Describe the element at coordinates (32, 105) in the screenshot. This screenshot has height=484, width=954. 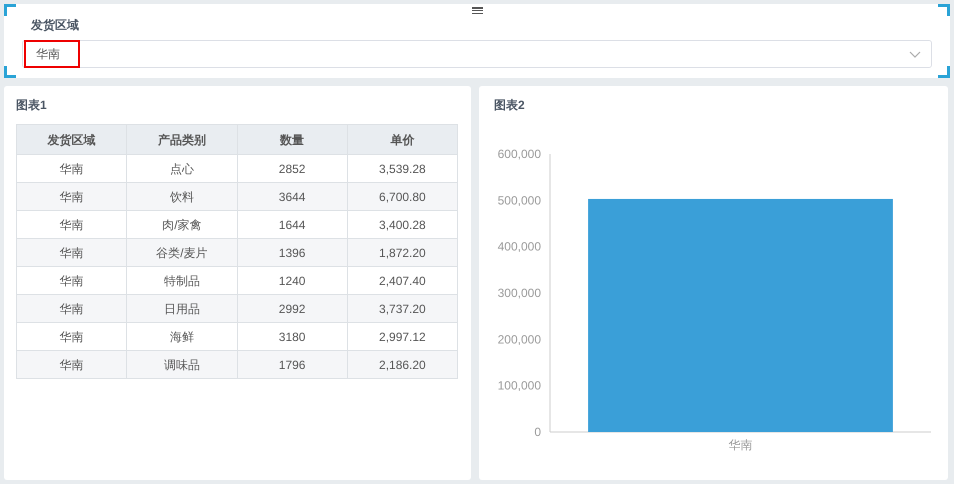
I see `panel-title: 图表1` at that location.